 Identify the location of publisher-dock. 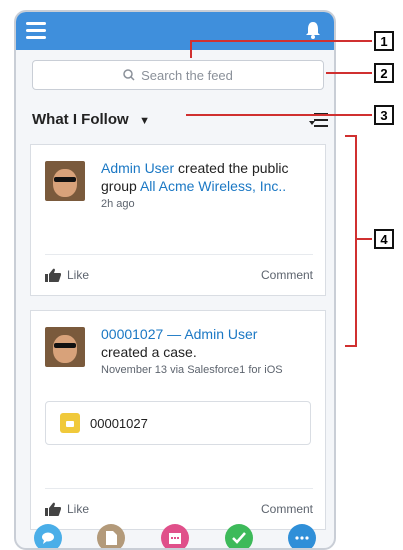
(175, 534).